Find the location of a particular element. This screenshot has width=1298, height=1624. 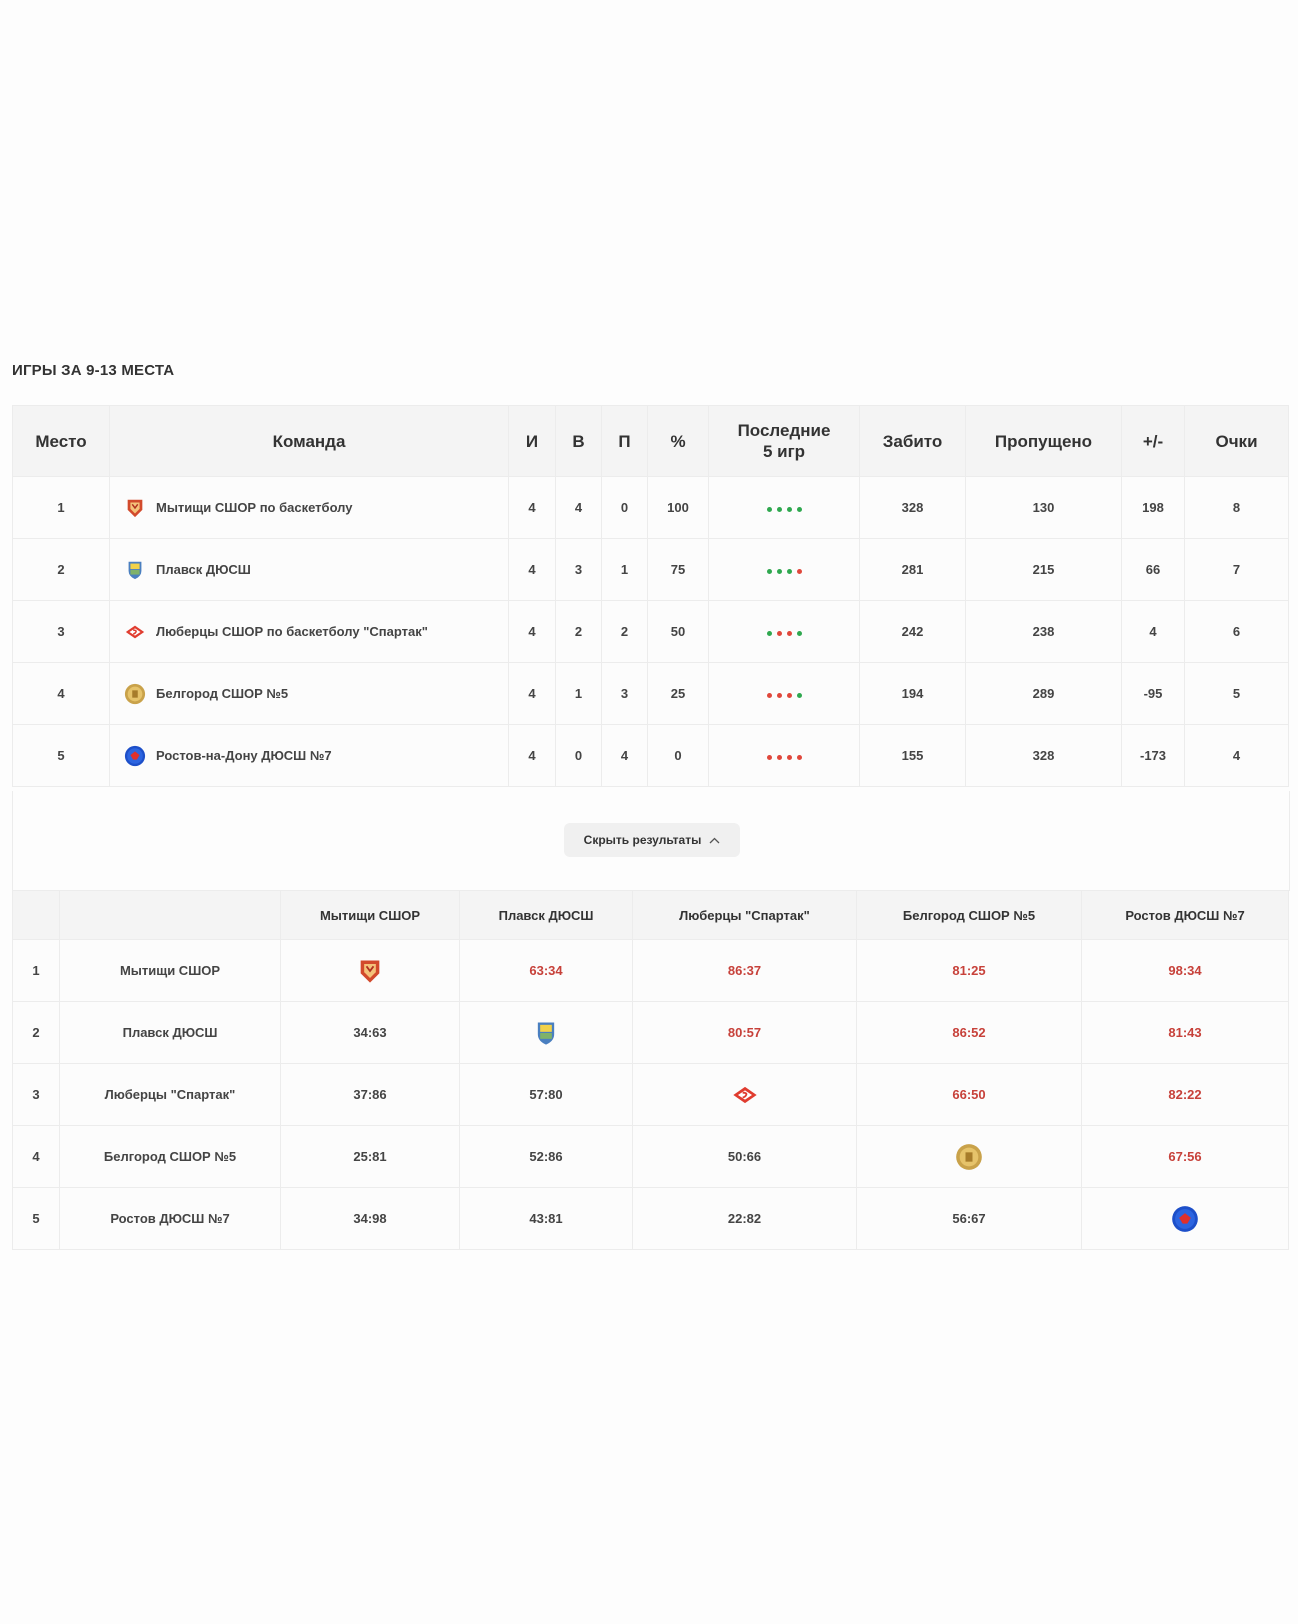

belgorod-logo is located at coordinates (135, 694).